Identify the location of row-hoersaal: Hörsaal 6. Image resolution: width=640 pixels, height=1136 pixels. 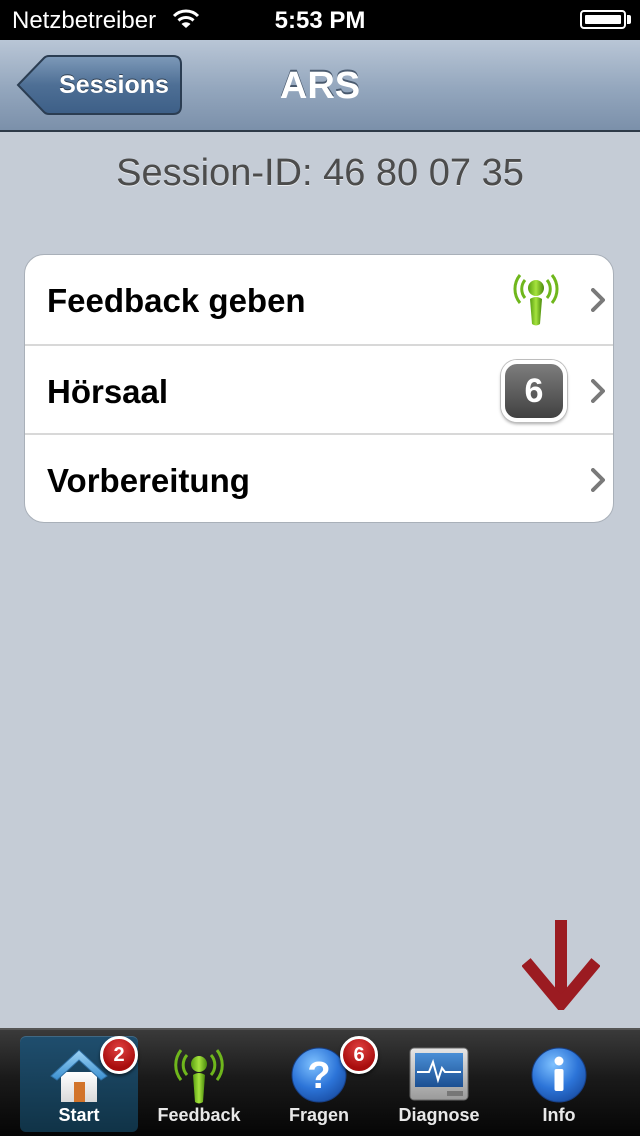
(319, 389).